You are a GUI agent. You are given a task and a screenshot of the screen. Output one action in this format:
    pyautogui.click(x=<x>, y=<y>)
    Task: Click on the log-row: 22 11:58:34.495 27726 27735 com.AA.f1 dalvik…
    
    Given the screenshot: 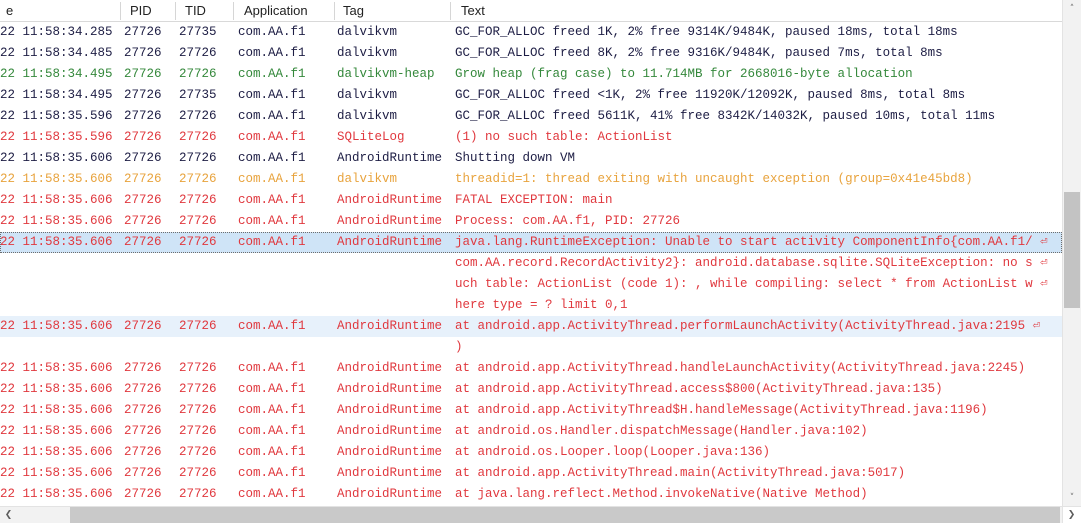 What is the action you would take?
    pyautogui.click(x=531, y=95)
    